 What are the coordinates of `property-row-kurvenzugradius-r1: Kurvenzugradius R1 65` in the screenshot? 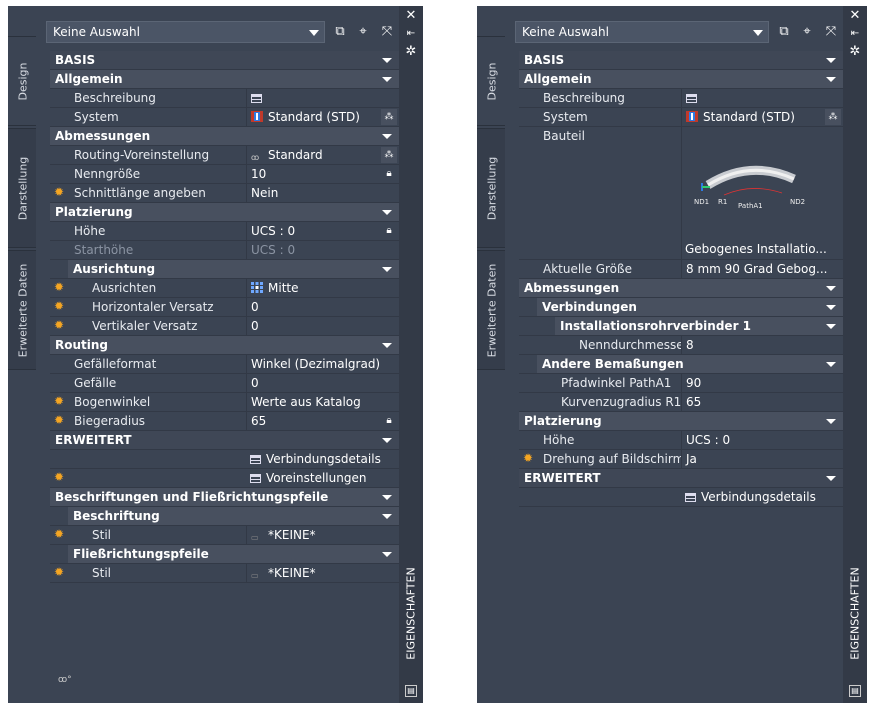 It's located at (681, 402).